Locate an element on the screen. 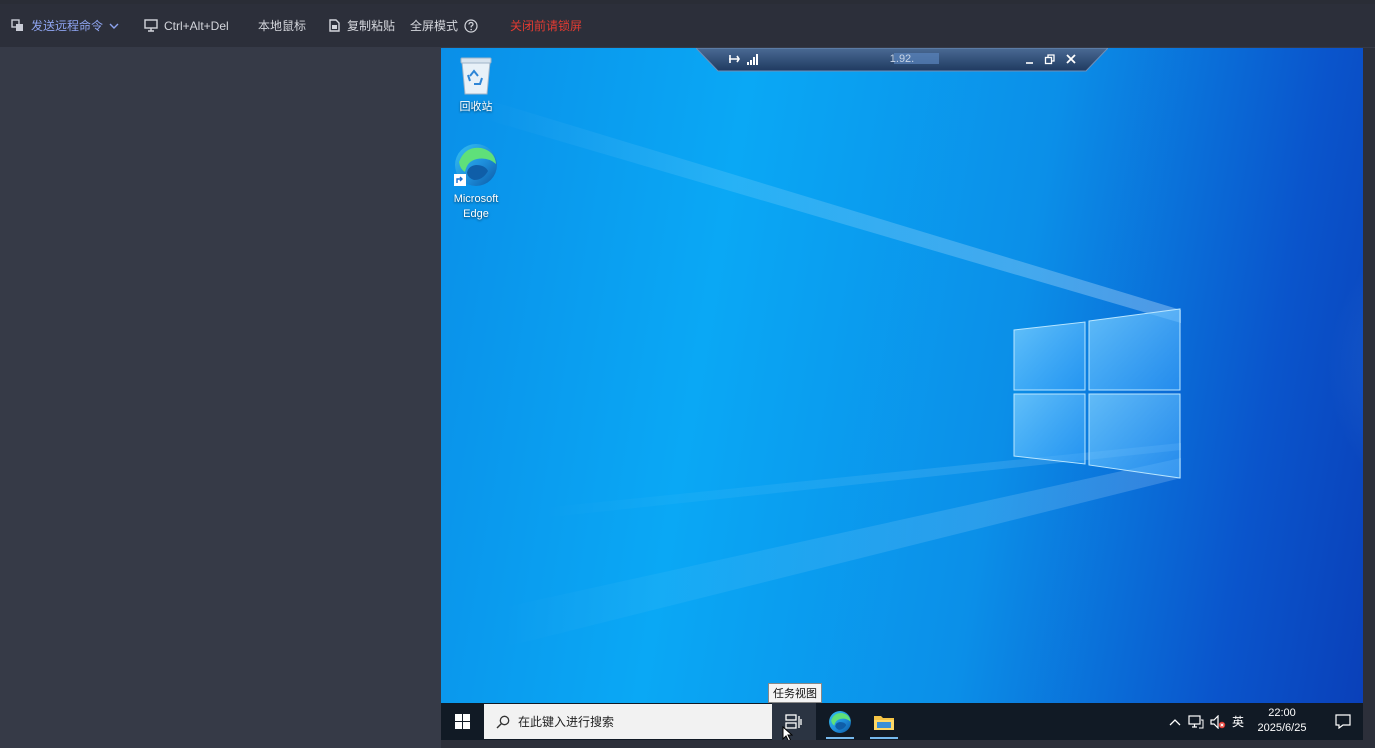 The height and width of the screenshot is (748, 1375). local-mouse-label: 本地鼠标 is located at coordinates (282, 26).